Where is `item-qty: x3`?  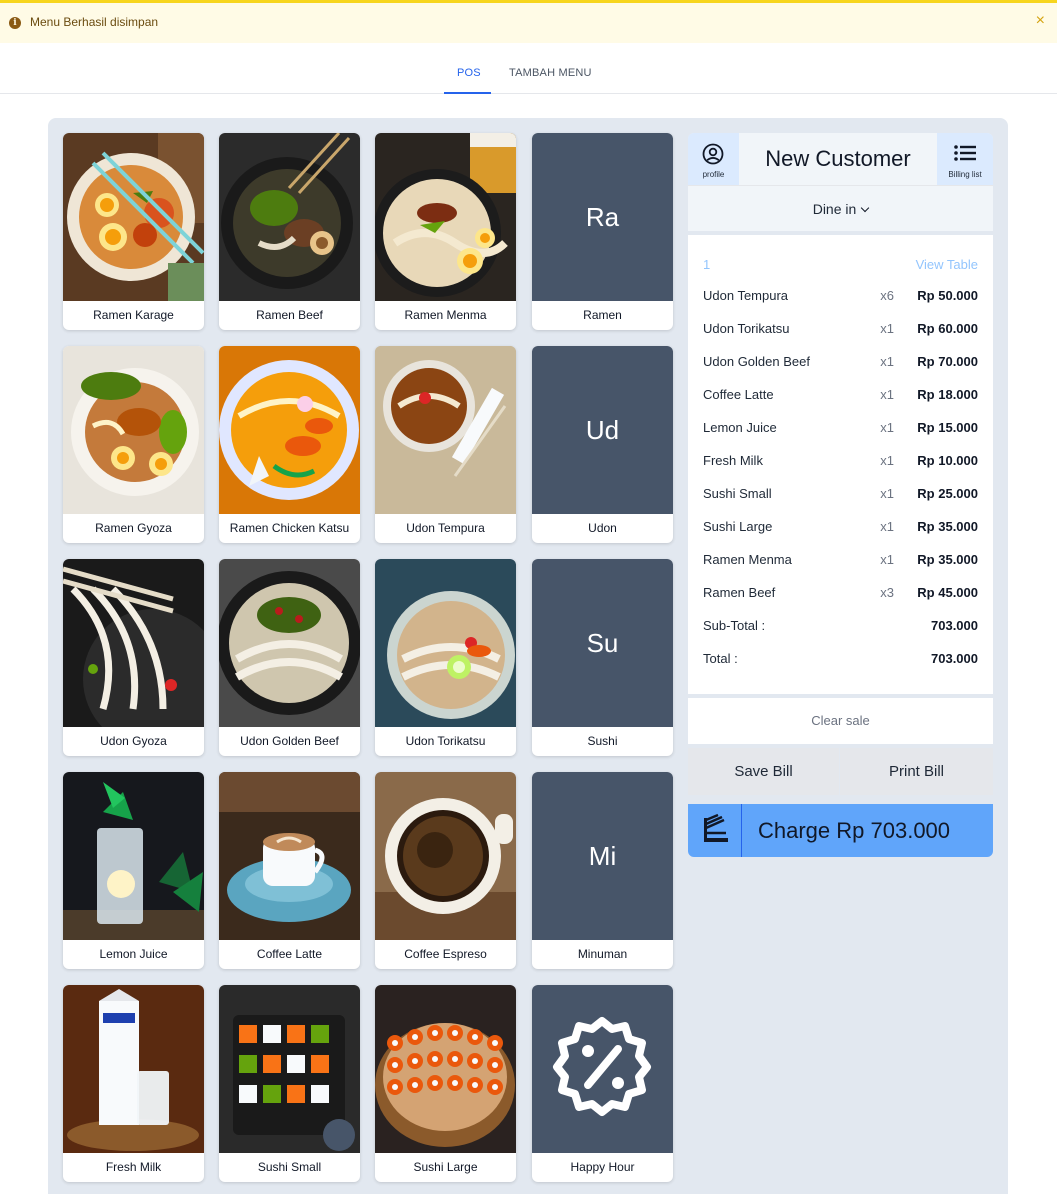 item-qty: x3 is located at coordinates (887, 592).